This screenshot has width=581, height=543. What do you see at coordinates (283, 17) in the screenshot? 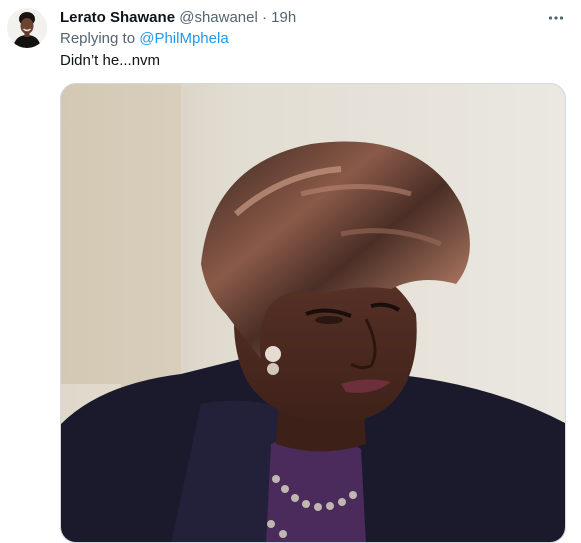
I see `timestamp: 19h` at bounding box center [283, 17].